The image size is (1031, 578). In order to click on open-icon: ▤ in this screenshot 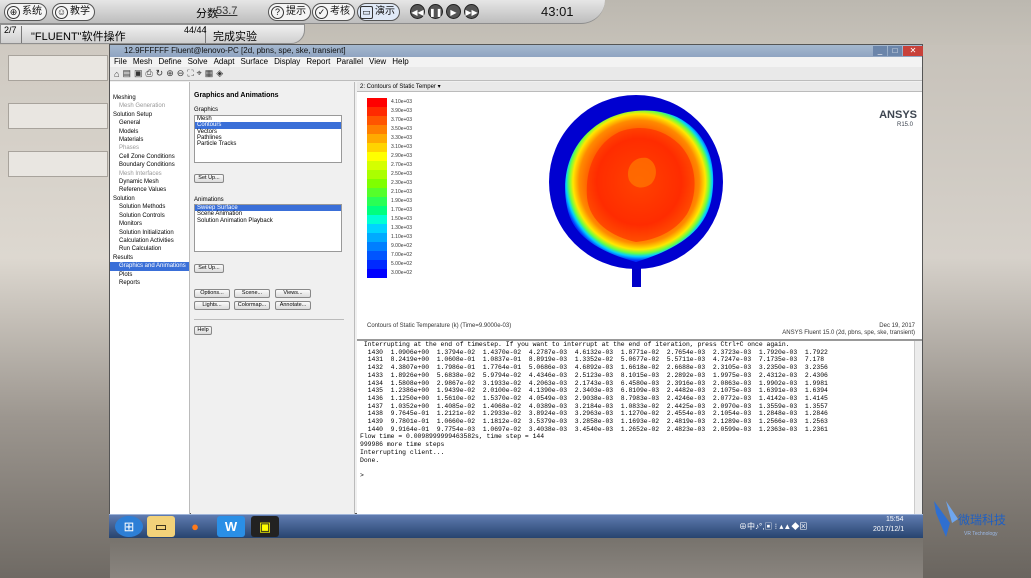, I will do `click(126, 73)`.